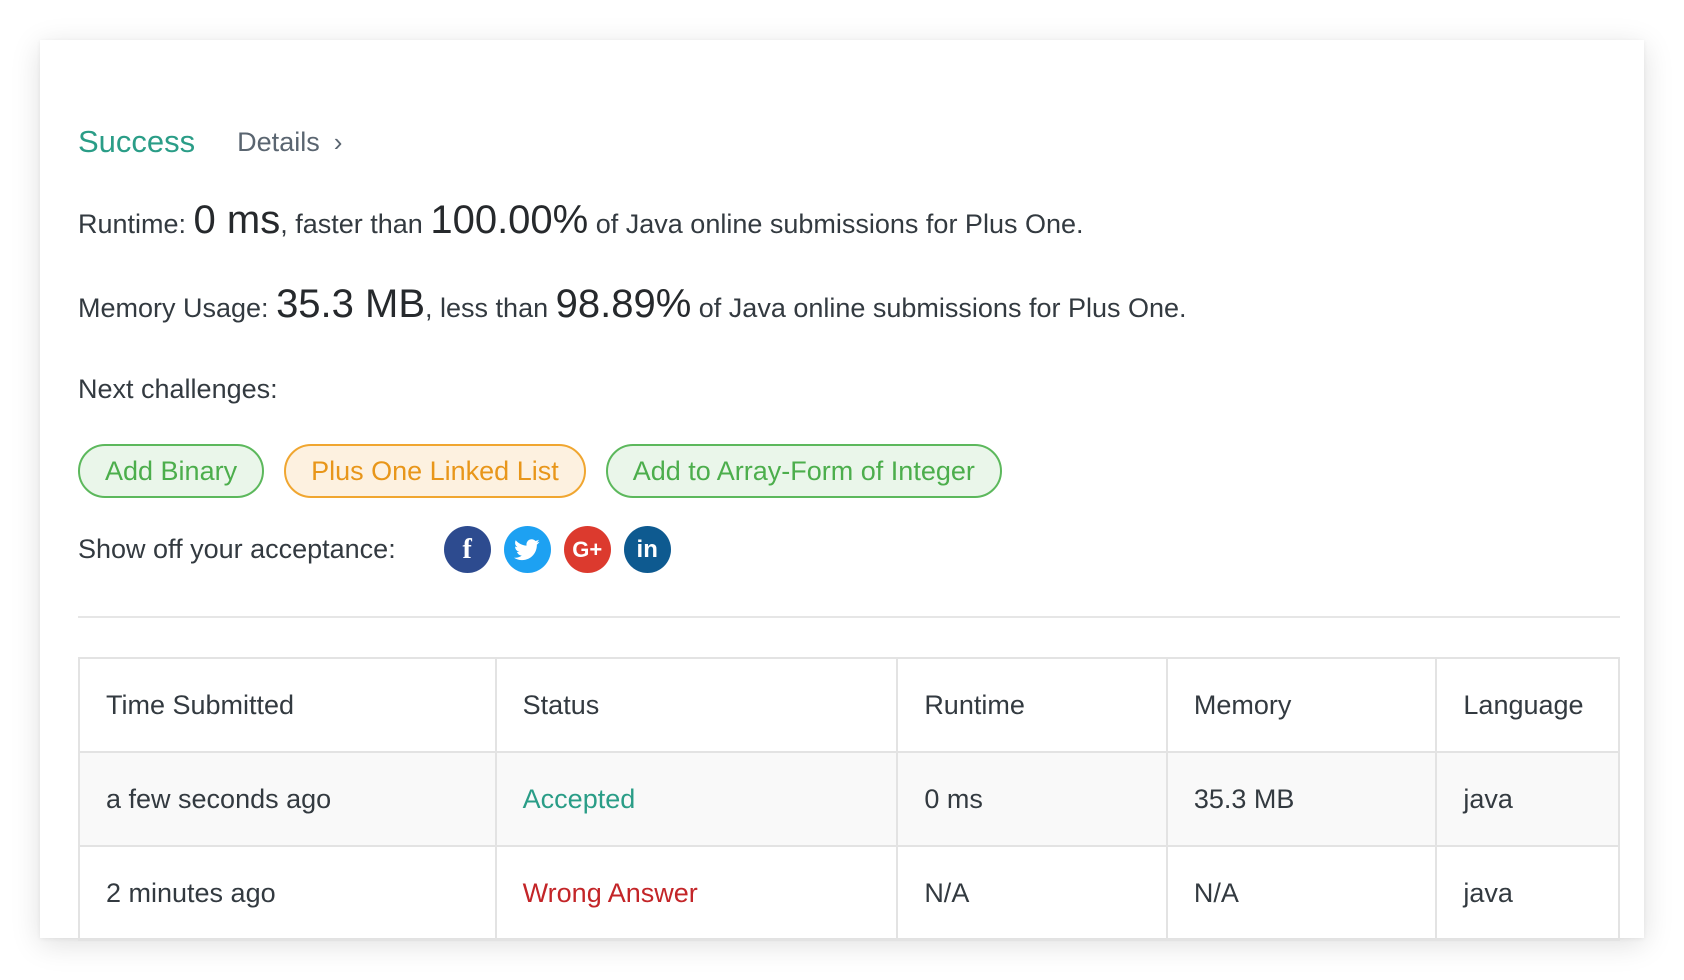  I want to click on challenge-plus-one-linked-list: Plus One Linked List, so click(435, 471).